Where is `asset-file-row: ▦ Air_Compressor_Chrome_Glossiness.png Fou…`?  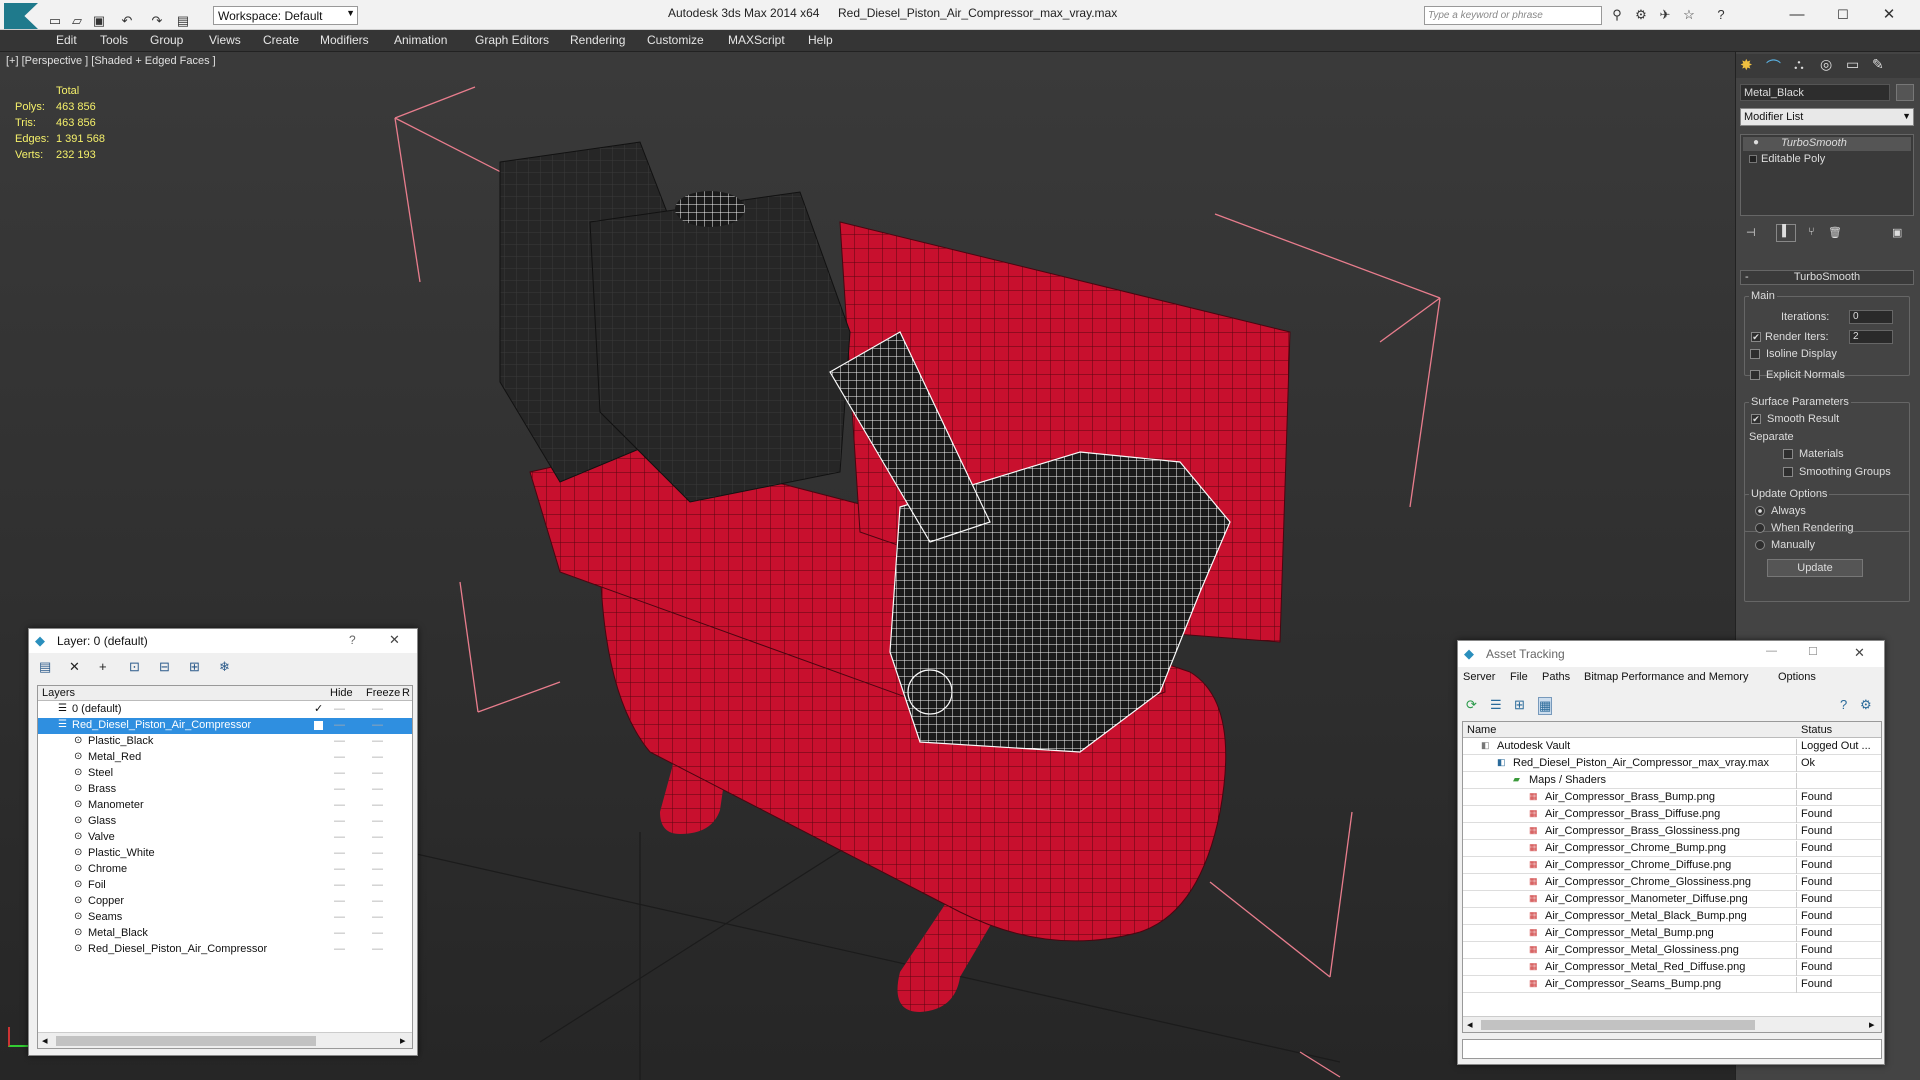
asset-file-row: ▦ Air_Compressor_Chrome_Glossiness.png Fou… is located at coordinates (1672, 883).